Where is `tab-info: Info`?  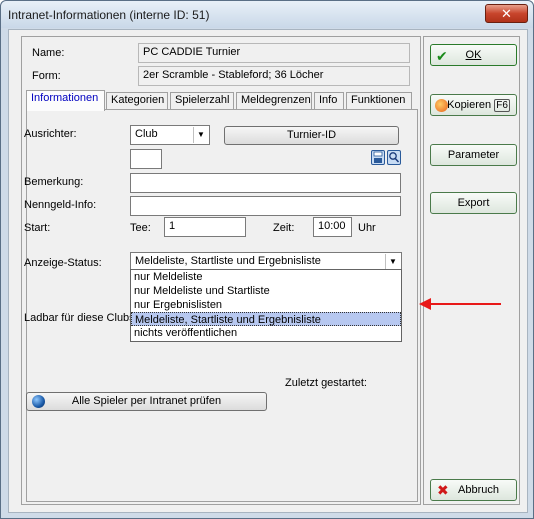
tab-info: Info is located at coordinates (329, 101).